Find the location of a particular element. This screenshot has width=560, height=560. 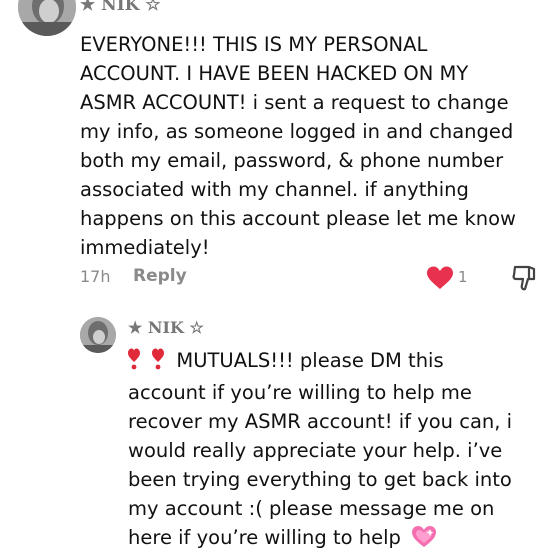

thumbs-down-icon is located at coordinates (524, 278).